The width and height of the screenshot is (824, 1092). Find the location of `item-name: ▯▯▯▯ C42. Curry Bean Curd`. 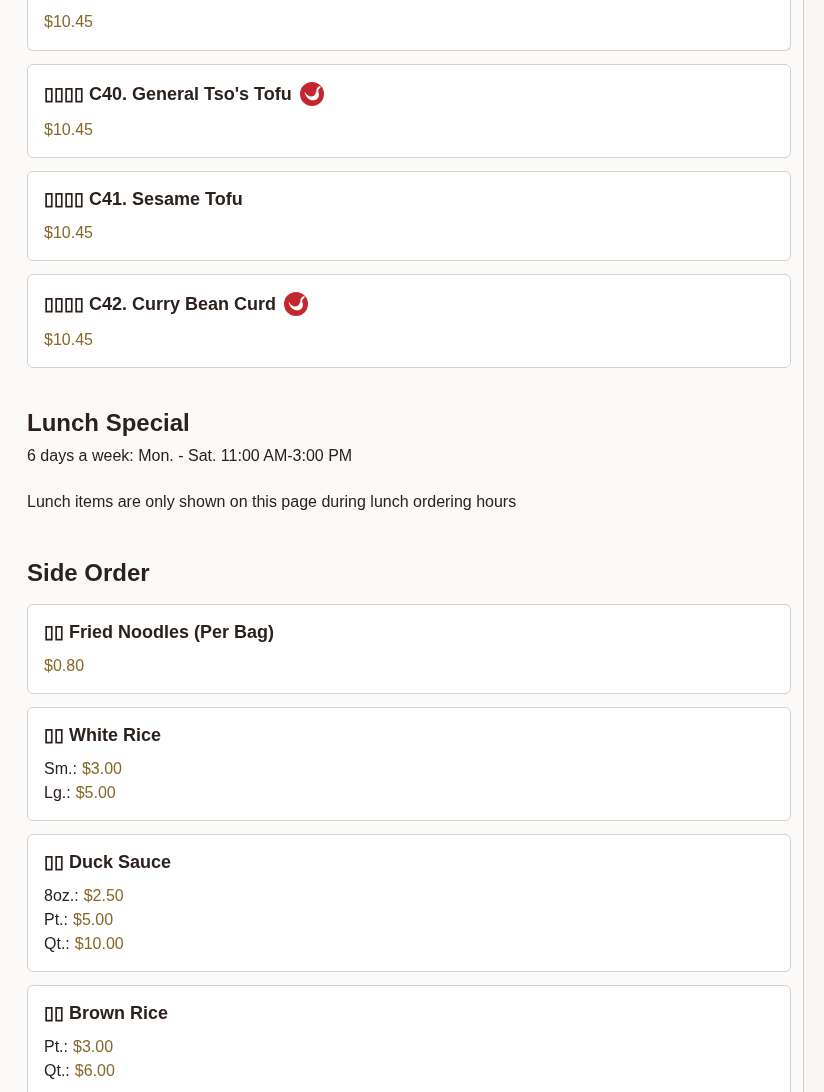

item-name: ▯▯▯▯ C42. Curry Bean Curd is located at coordinates (160, 304).